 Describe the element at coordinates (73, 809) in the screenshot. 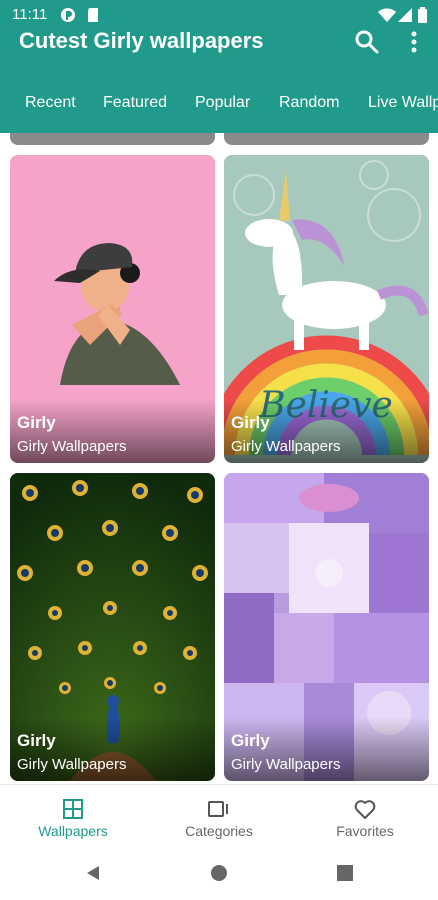

I see `grid-icon` at that location.